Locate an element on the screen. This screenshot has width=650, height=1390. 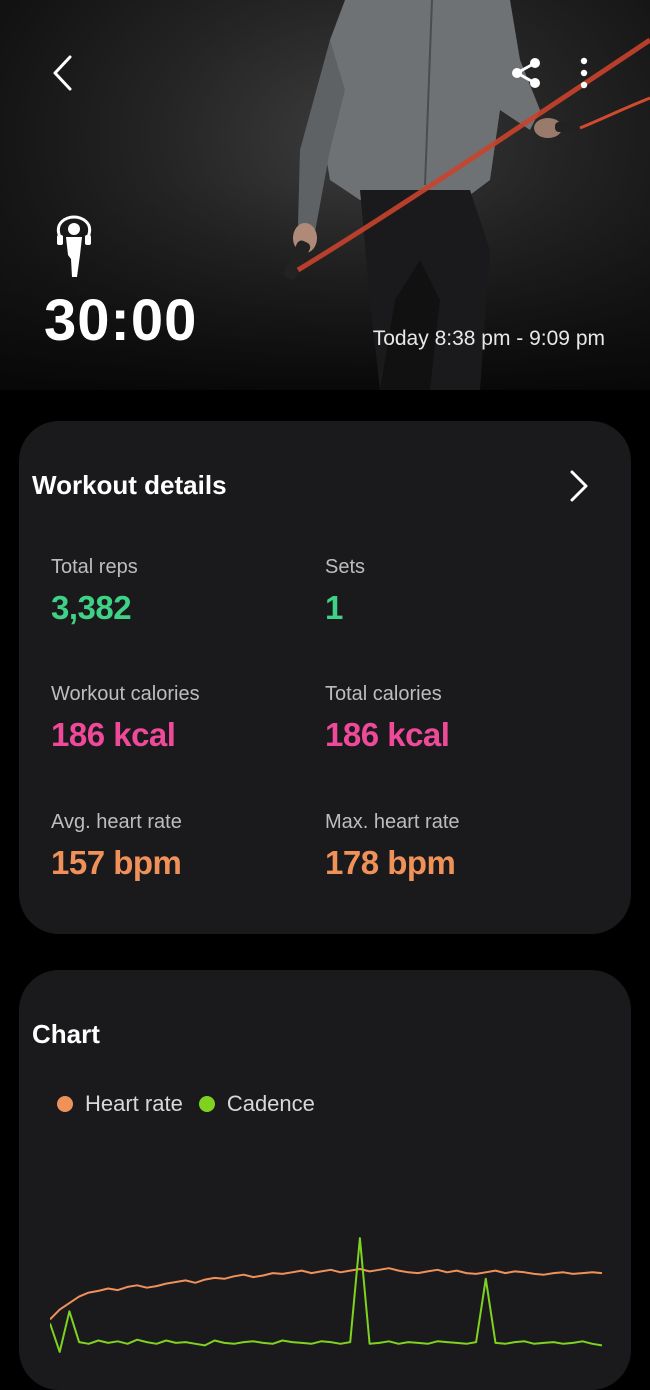
workout-chart is located at coordinates (326, 1295).